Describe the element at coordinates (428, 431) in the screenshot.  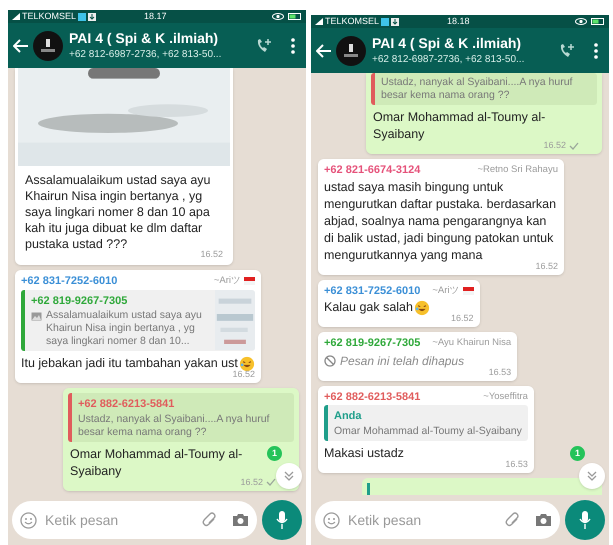
I see `quote-text: Omar Mohammad al-Toumy al-Syaibany` at that location.